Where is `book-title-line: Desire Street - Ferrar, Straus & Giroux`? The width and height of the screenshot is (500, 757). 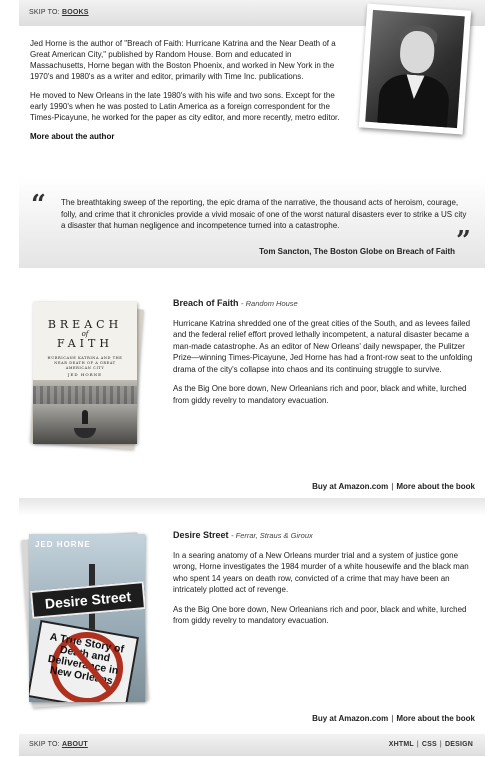 book-title-line: Desire Street - Ferrar, Straus & Giroux is located at coordinates (323, 536).